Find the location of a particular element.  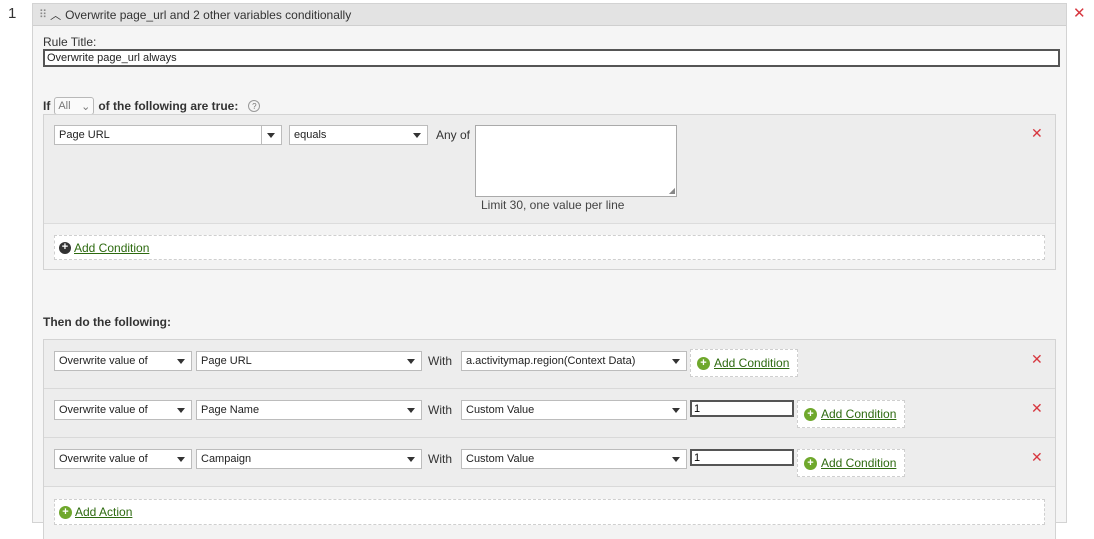

match-suffix-label: of the following are true: is located at coordinates (168, 106).